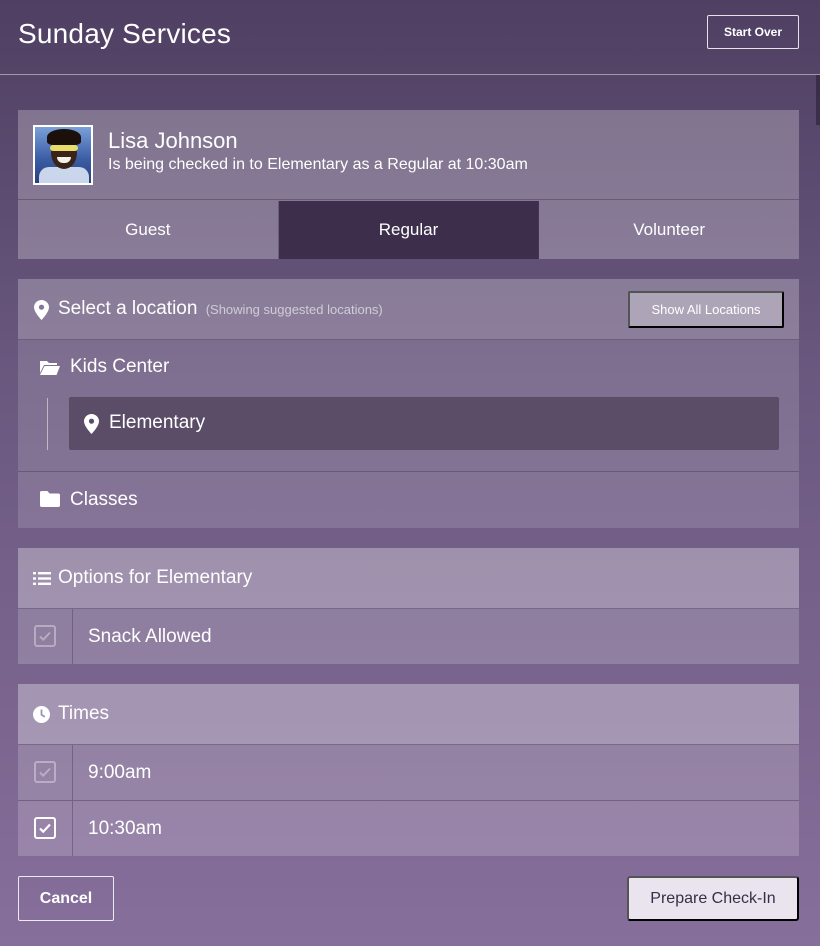  I want to click on location-group-kids-center: Kids Center, so click(408, 365).